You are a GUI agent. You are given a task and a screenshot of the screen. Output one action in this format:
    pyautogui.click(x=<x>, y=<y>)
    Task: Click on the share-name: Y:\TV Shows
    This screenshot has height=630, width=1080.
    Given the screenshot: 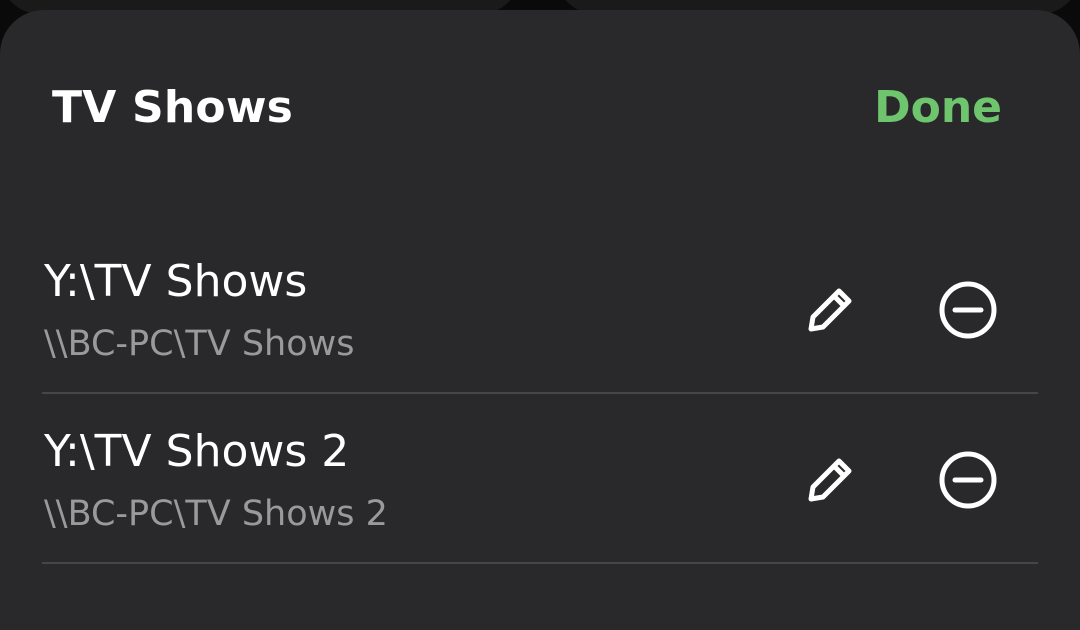 What is the action you would take?
    pyautogui.click(x=176, y=281)
    